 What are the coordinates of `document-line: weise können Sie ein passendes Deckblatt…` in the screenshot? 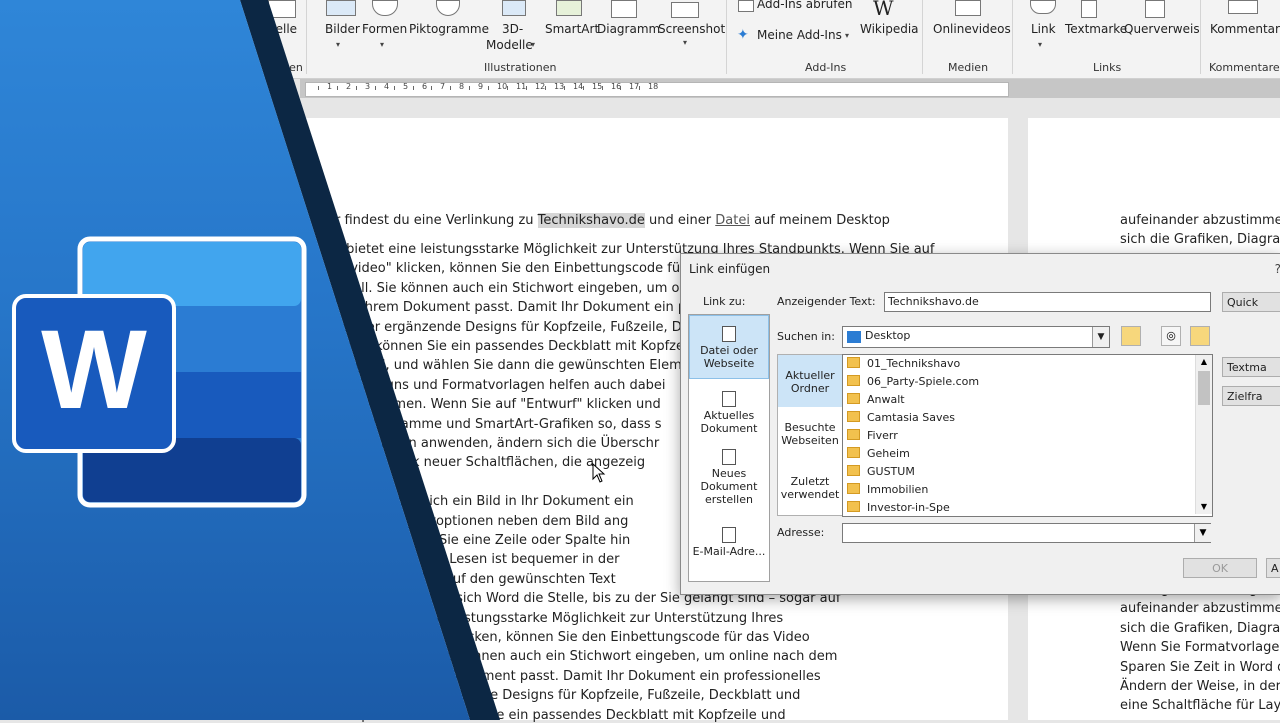 It's located at (509, 346).